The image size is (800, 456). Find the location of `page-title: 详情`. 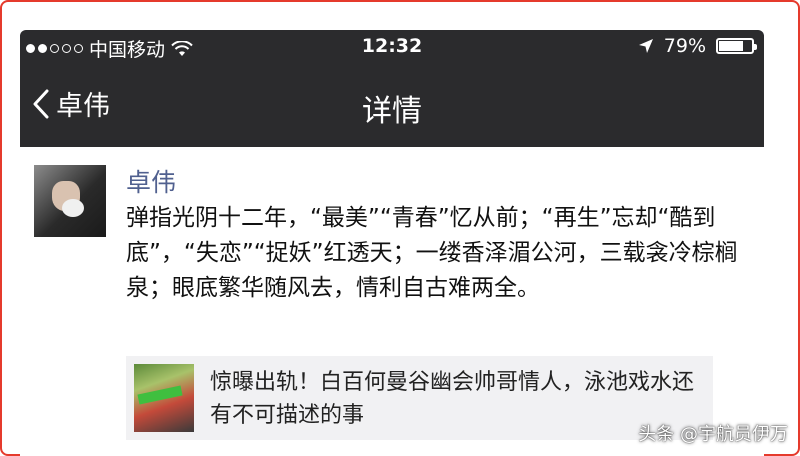

page-title: 详情 is located at coordinates (392, 111).